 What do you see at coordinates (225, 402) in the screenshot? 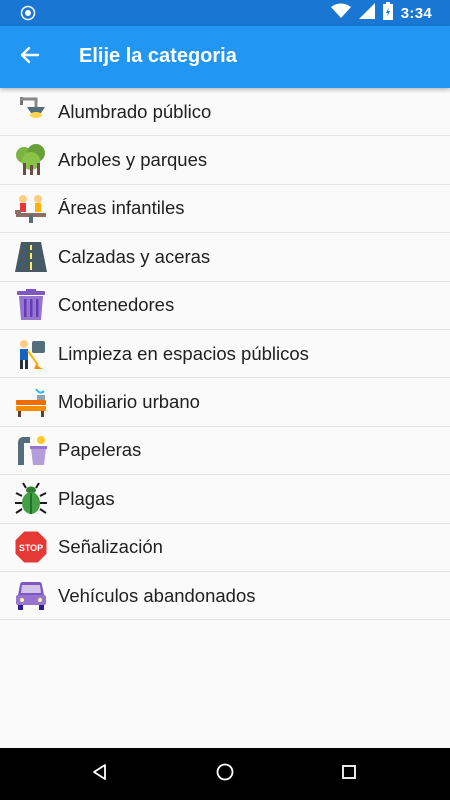
I see `category-item-mobiliario: Mobiliario urbano` at bounding box center [225, 402].